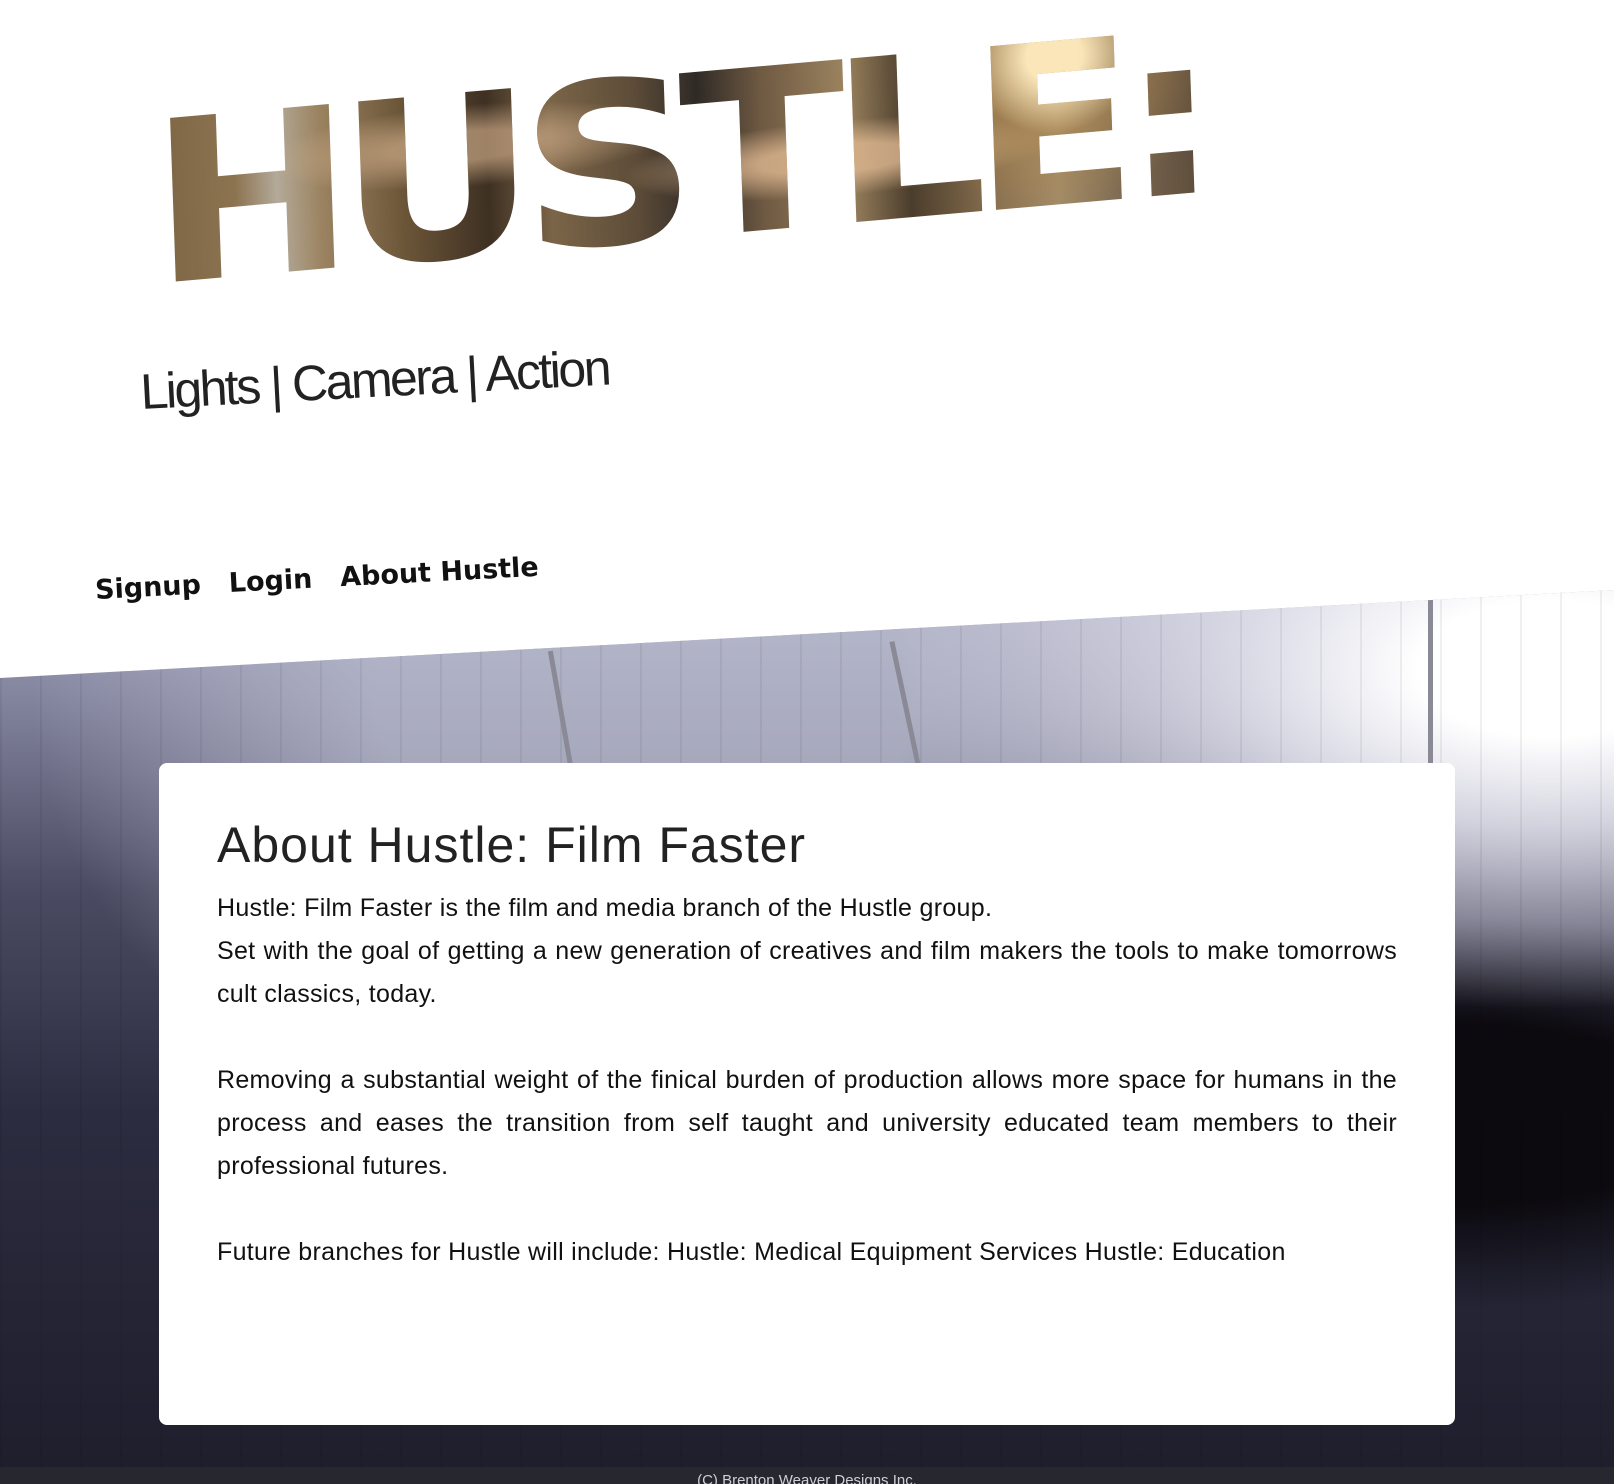 The image size is (1614, 1484). What do you see at coordinates (439, 572) in the screenshot?
I see `nav-about-link: About Hustle` at bounding box center [439, 572].